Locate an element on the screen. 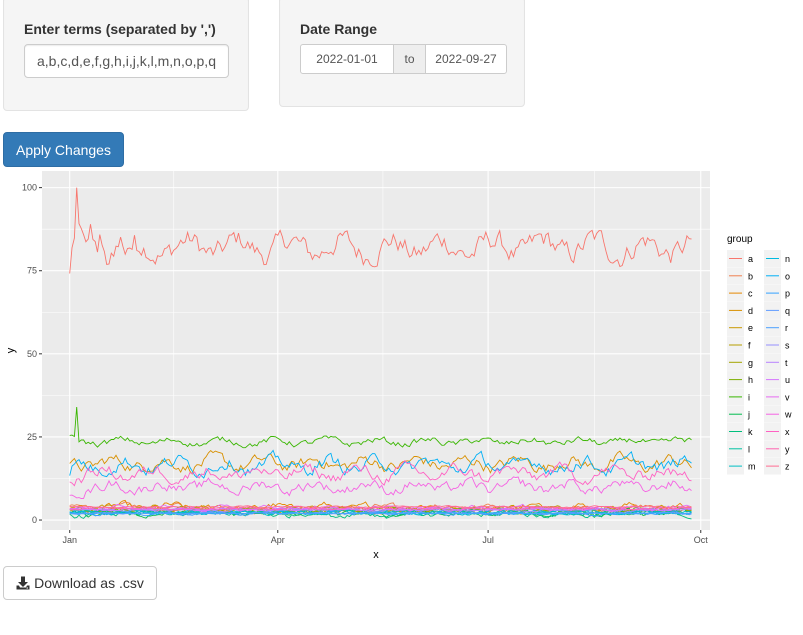 This screenshot has width=803, height=635. y-axis-title: y is located at coordinates (11, 350).